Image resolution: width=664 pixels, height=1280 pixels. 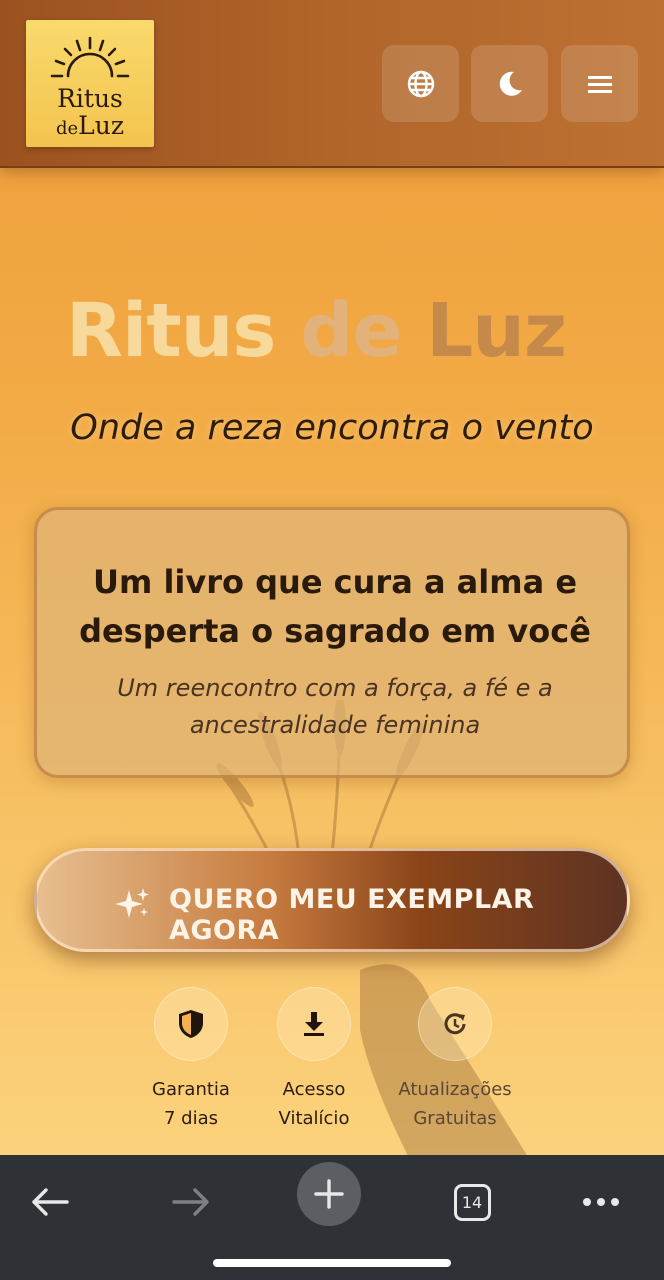 What do you see at coordinates (90, 98) in the screenshot?
I see `logo-text-line-1: Ritus` at bounding box center [90, 98].